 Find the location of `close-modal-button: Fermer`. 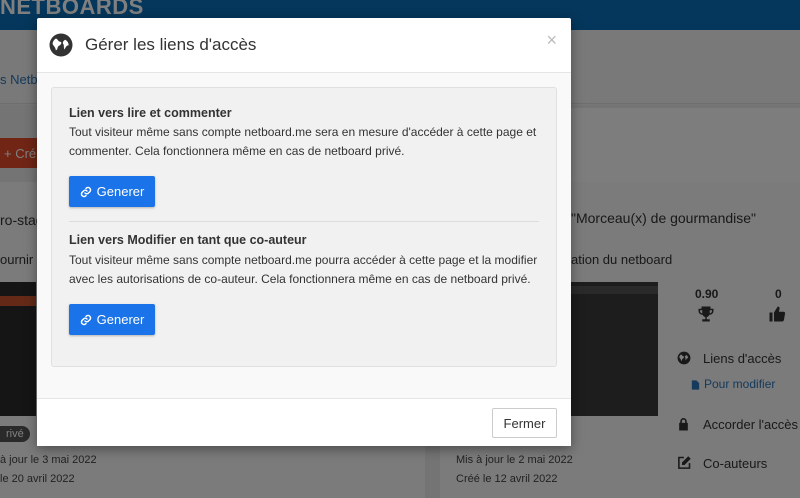

close-modal-button: Fermer is located at coordinates (524, 423).